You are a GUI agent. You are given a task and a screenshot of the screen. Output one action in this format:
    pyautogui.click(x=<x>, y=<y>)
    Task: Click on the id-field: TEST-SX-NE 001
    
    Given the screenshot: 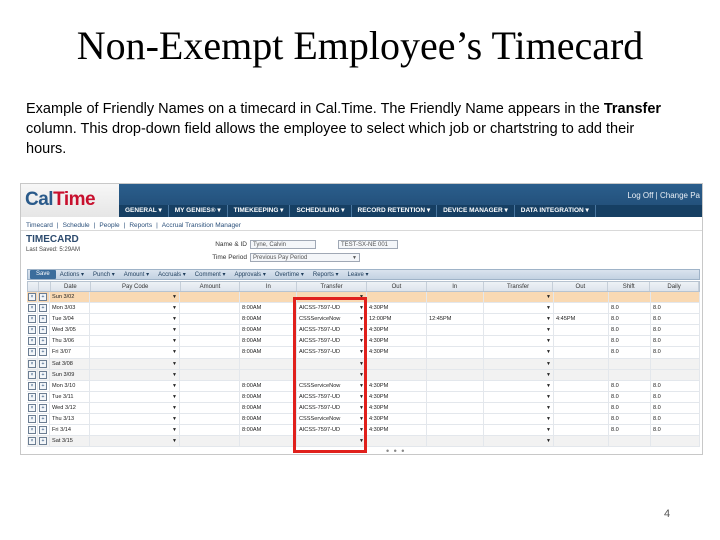 What is the action you would take?
    pyautogui.click(x=368, y=244)
    